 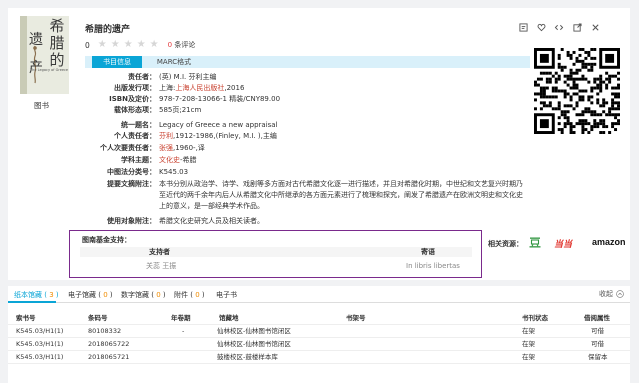 I want to click on book-title: 希腊的遗产, so click(x=108, y=30).